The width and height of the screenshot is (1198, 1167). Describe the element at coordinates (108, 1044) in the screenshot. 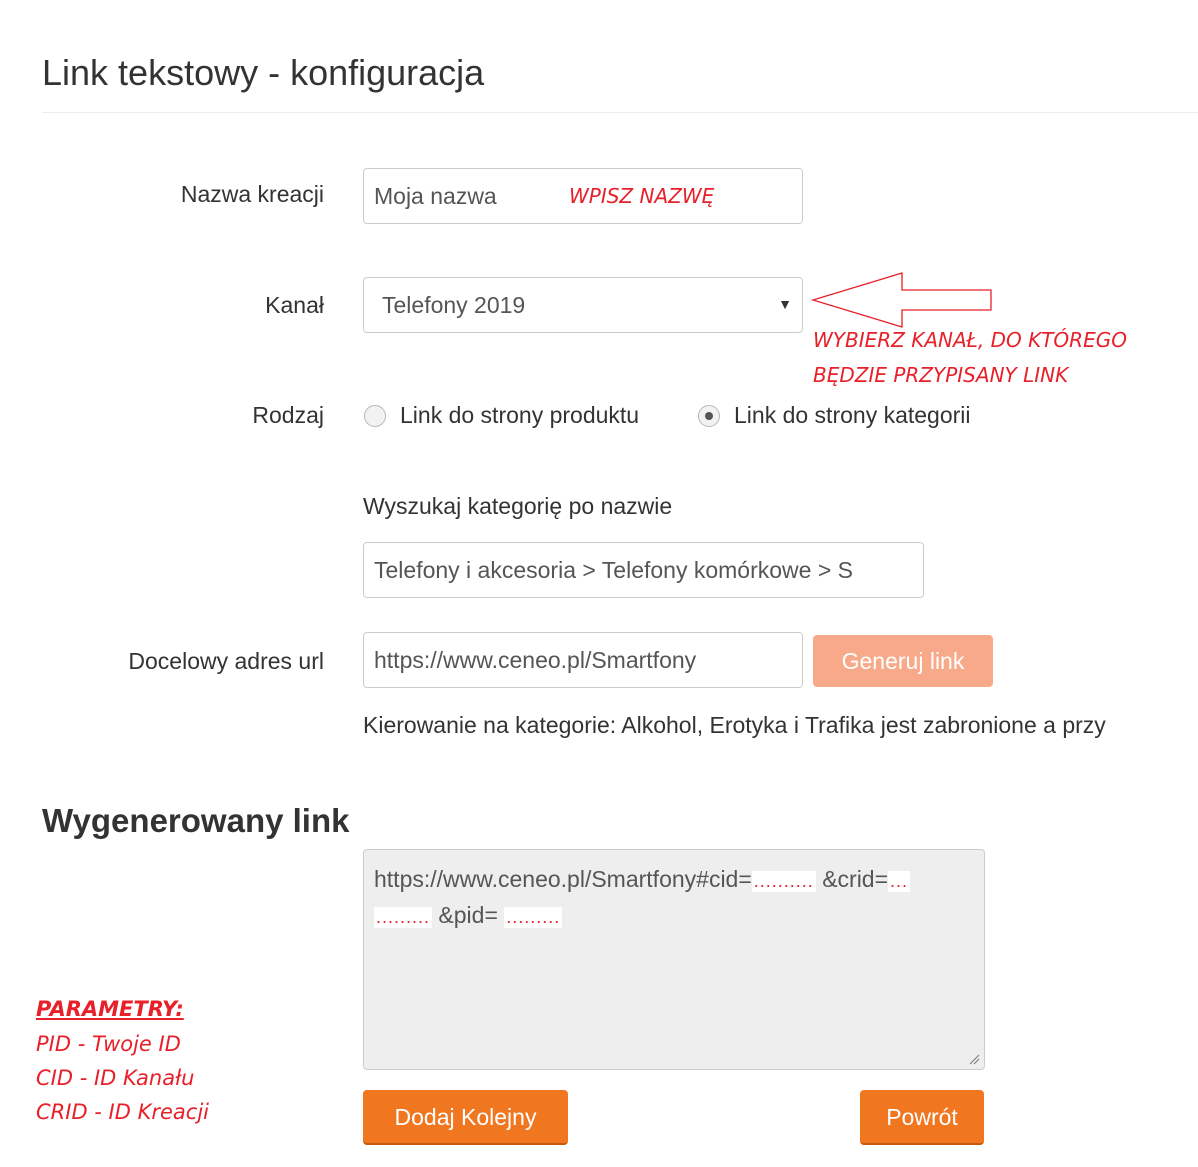

I see `params-line-pid: PID - Twoje ID` at that location.